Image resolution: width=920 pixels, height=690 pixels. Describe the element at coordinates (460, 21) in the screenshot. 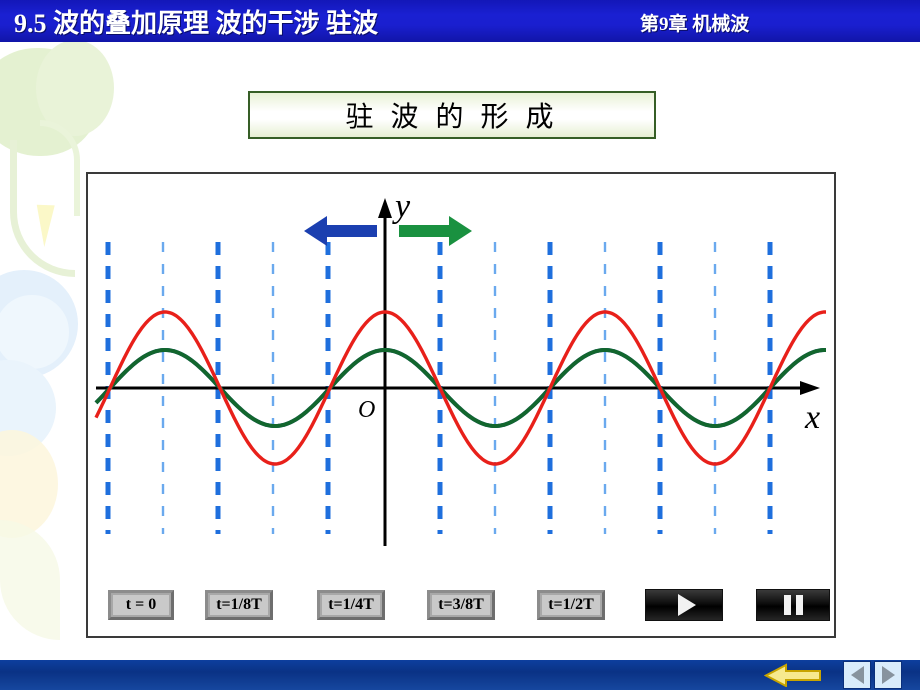

I see `slide-header-bar: 9.5 波的叠加原理 波的干涉 驻波 第9章 机械波` at that location.